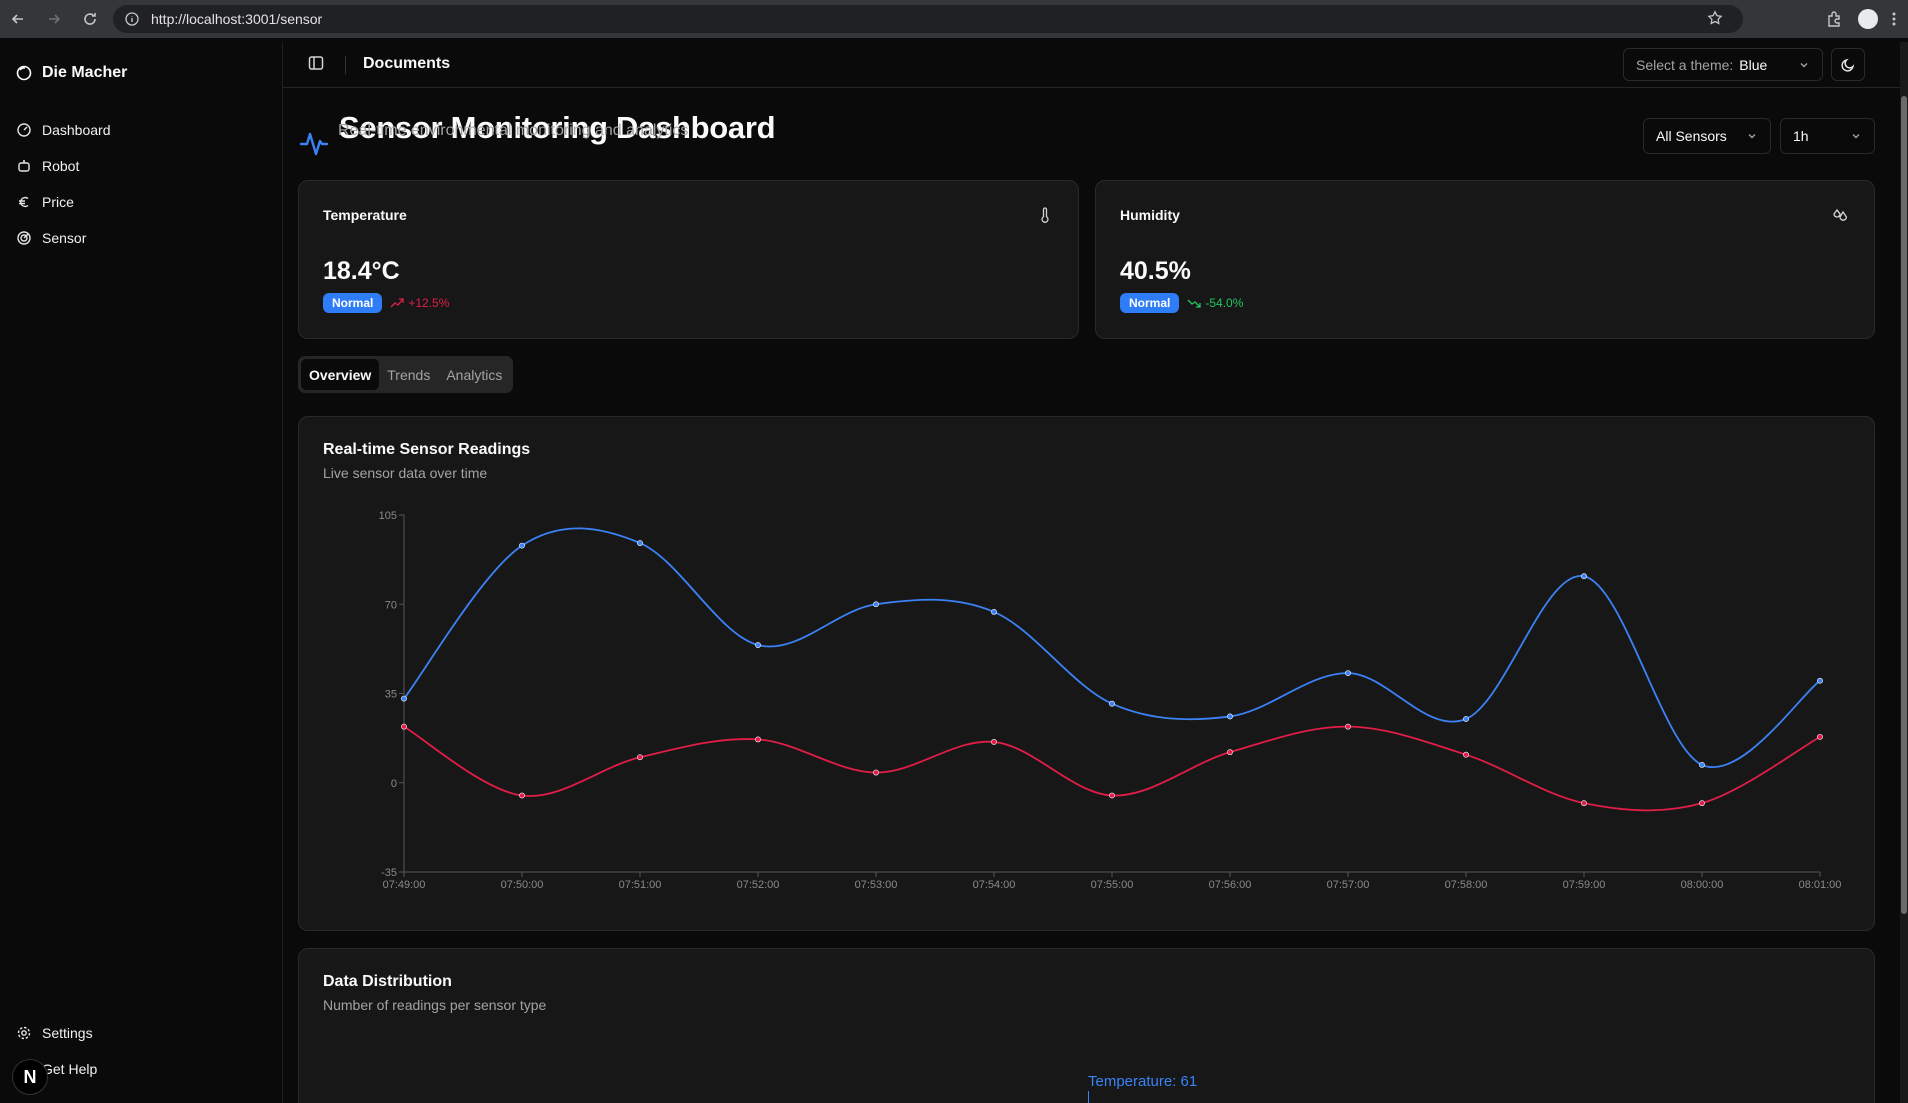 The image size is (1908, 1103). I want to click on page-breadcrumb-title: Documents, so click(407, 63).